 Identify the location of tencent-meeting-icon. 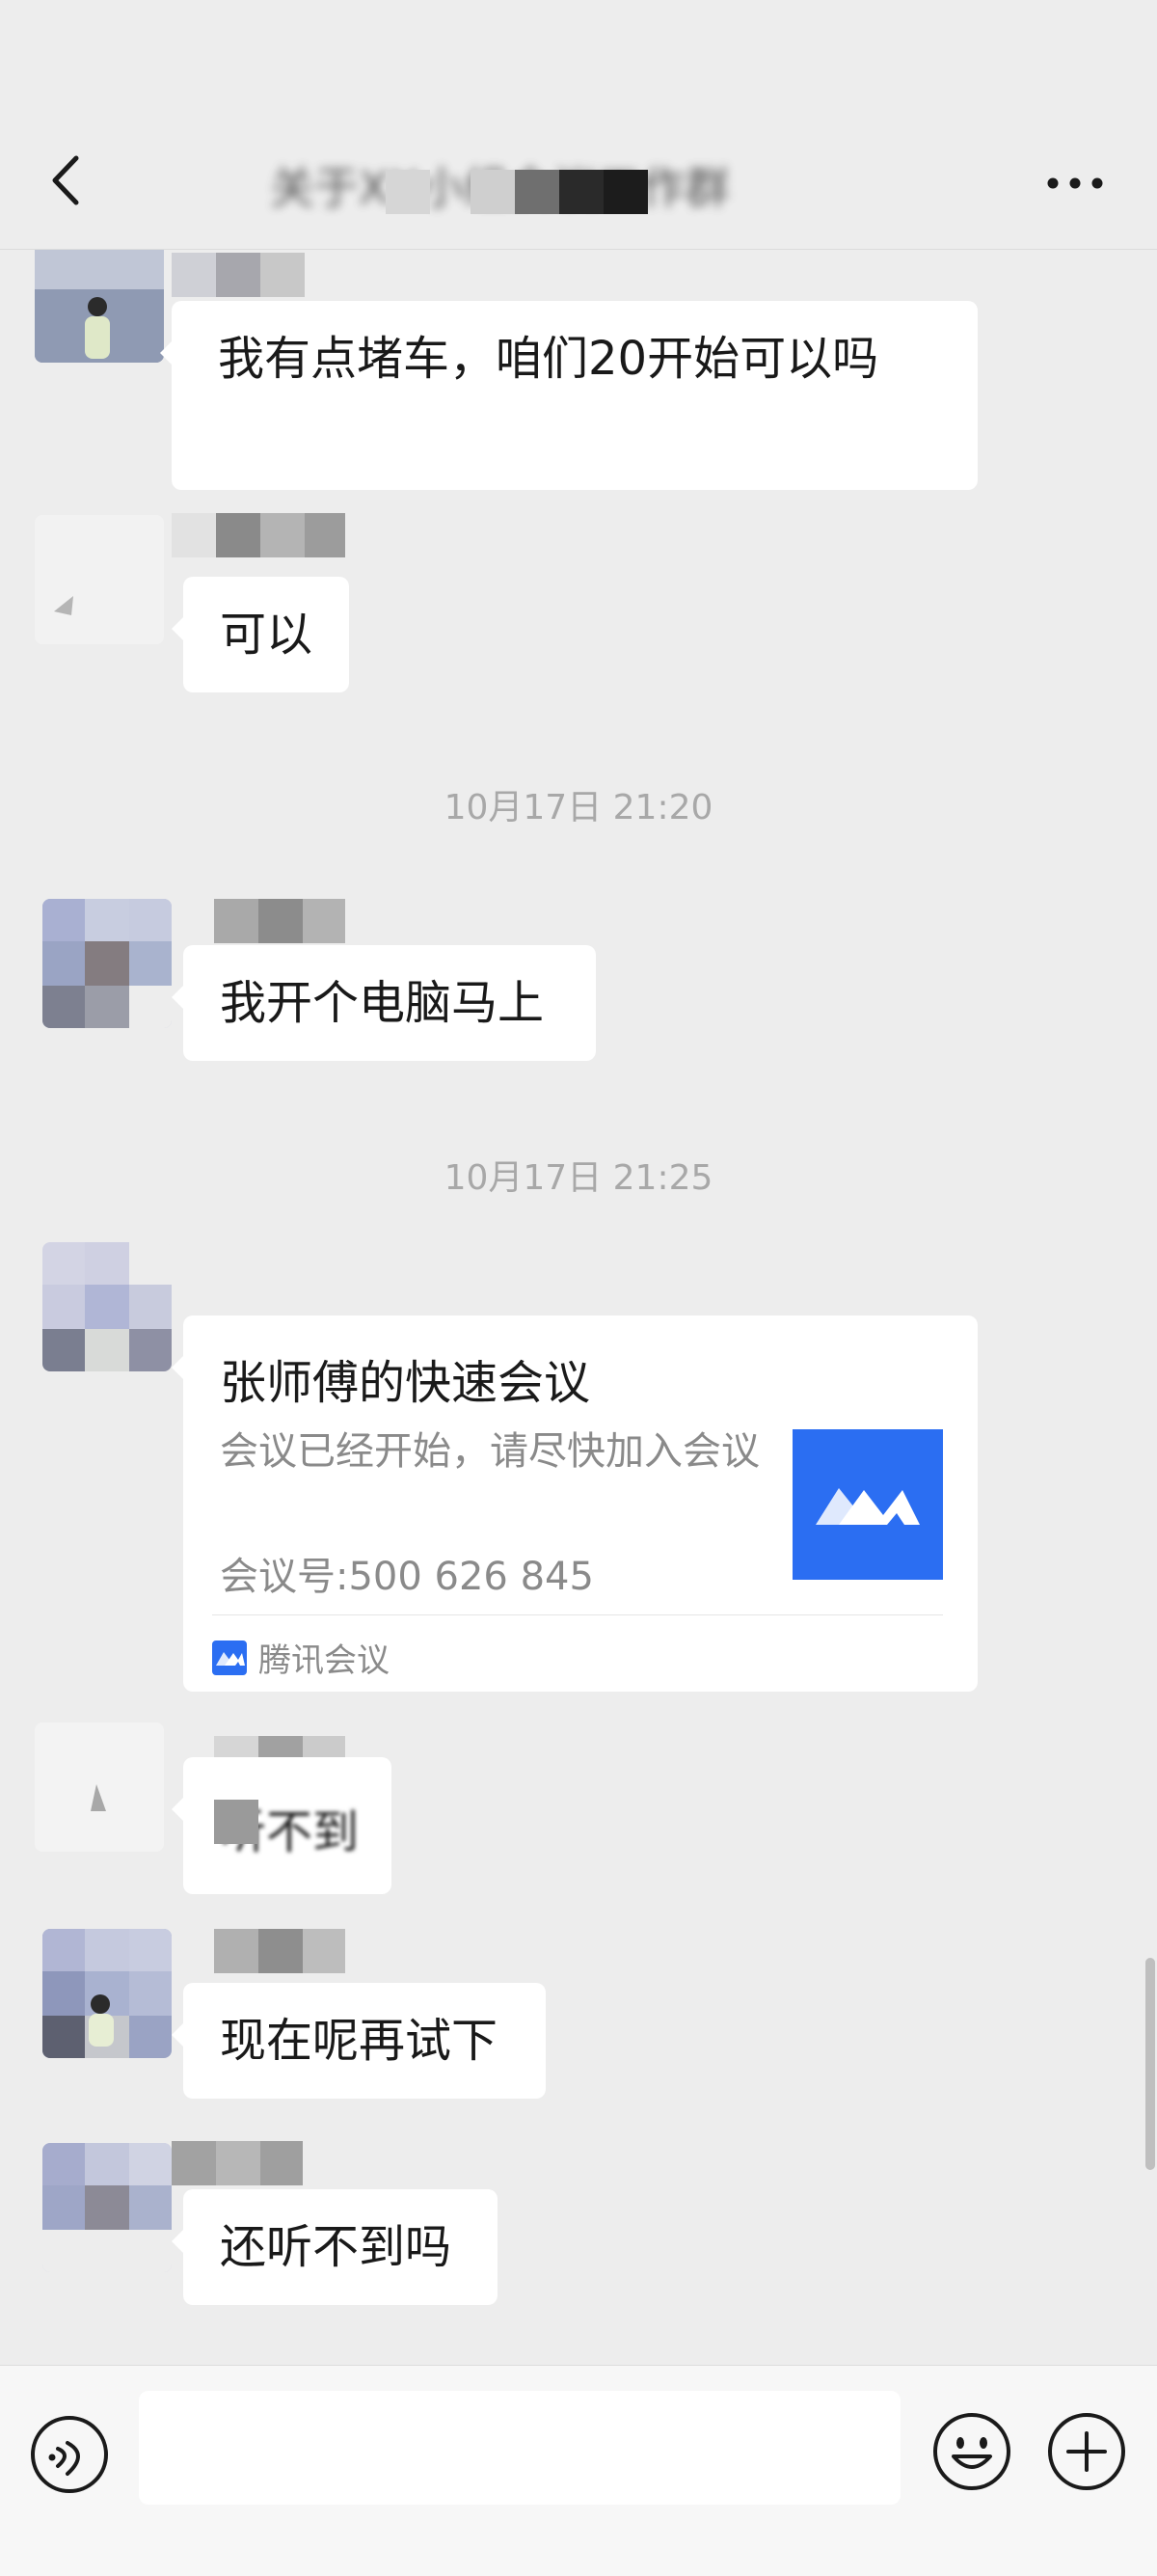
(229, 1657).